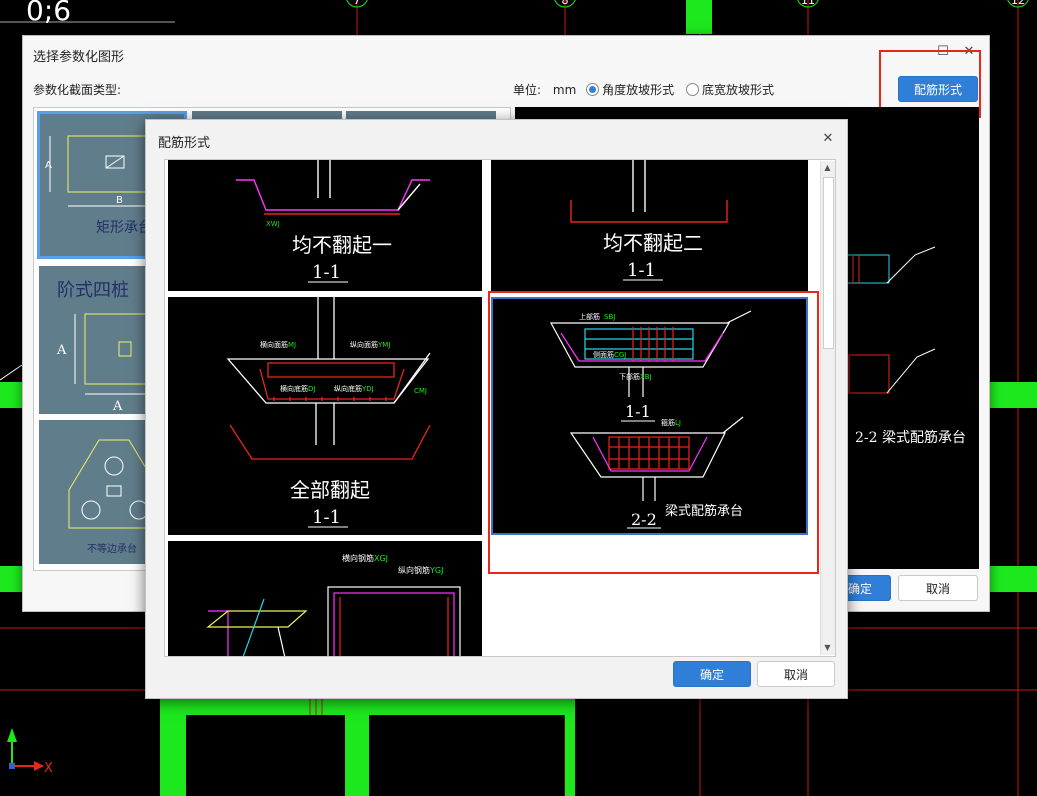 Image resolution: width=1037 pixels, height=796 pixels. What do you see at coordinates (48, 13) in the screenshot?
I see `cad-top-text: 0;6` at bounding box center [48, 13].